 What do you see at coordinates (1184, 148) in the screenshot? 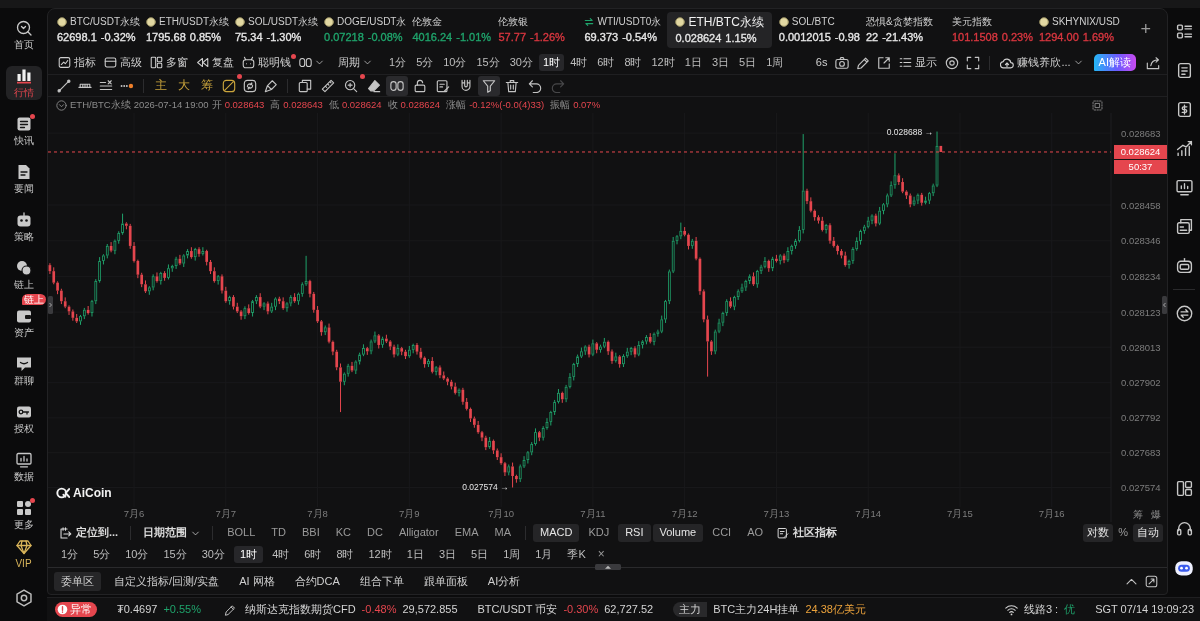
I see `growth-chart-icon` at bounding box center [1184, 148].